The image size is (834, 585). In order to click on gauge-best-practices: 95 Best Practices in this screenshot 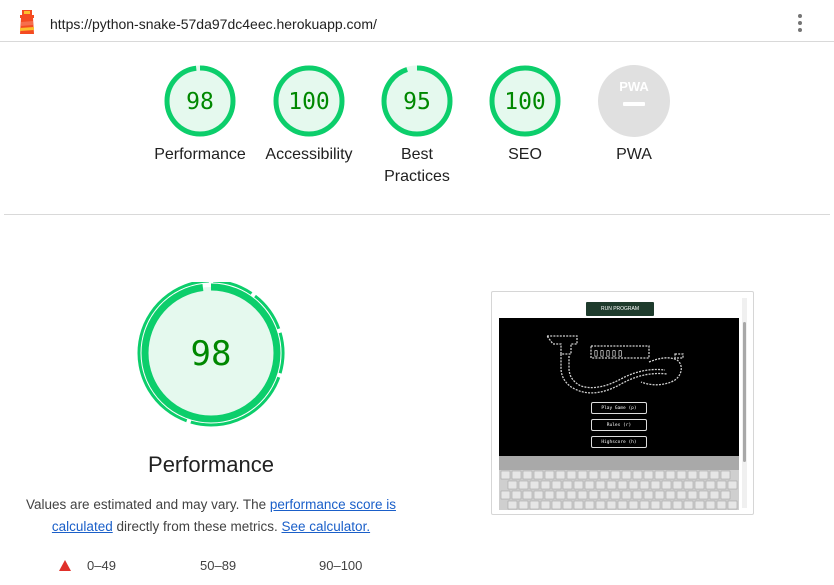, I will do `click(417, 126)`.